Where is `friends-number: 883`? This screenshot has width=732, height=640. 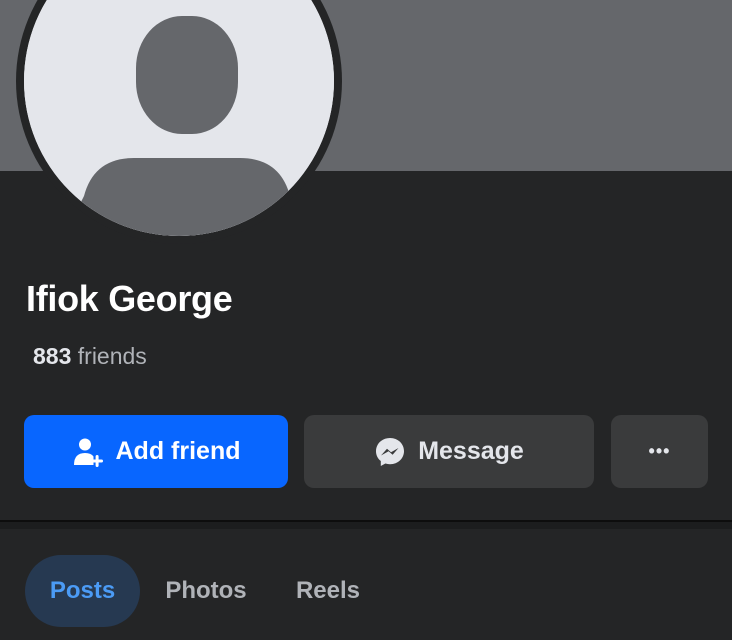
friends-number: 883 is located at coordinates (52, 356).